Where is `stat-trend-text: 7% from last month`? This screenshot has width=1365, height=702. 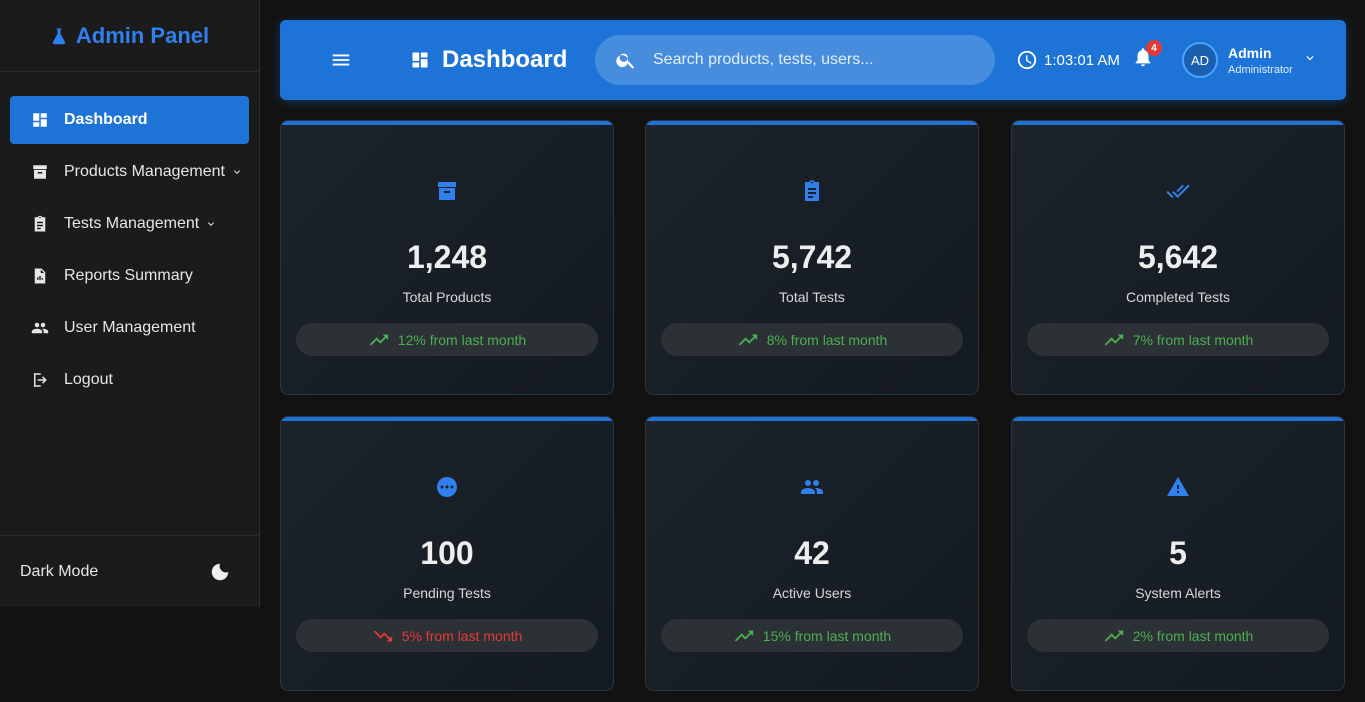
stat-trend-text: 7% from last month is located at coordinates (1193, 339).